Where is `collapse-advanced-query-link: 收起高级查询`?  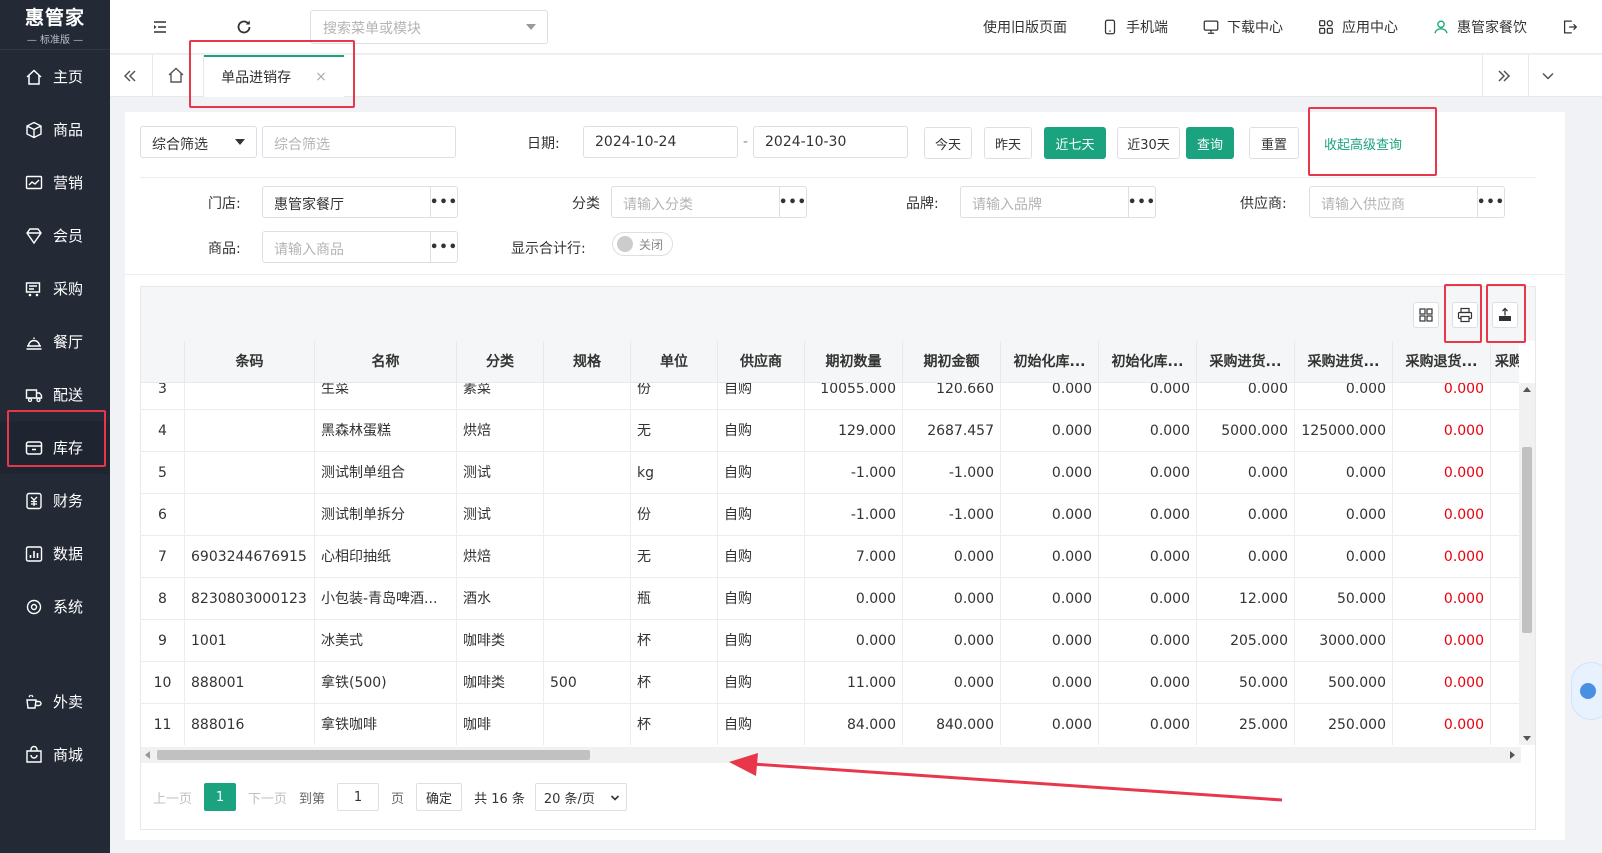
collapse-advanced-query-link: 收起高级查询 is located at coordinates (1363, 143).